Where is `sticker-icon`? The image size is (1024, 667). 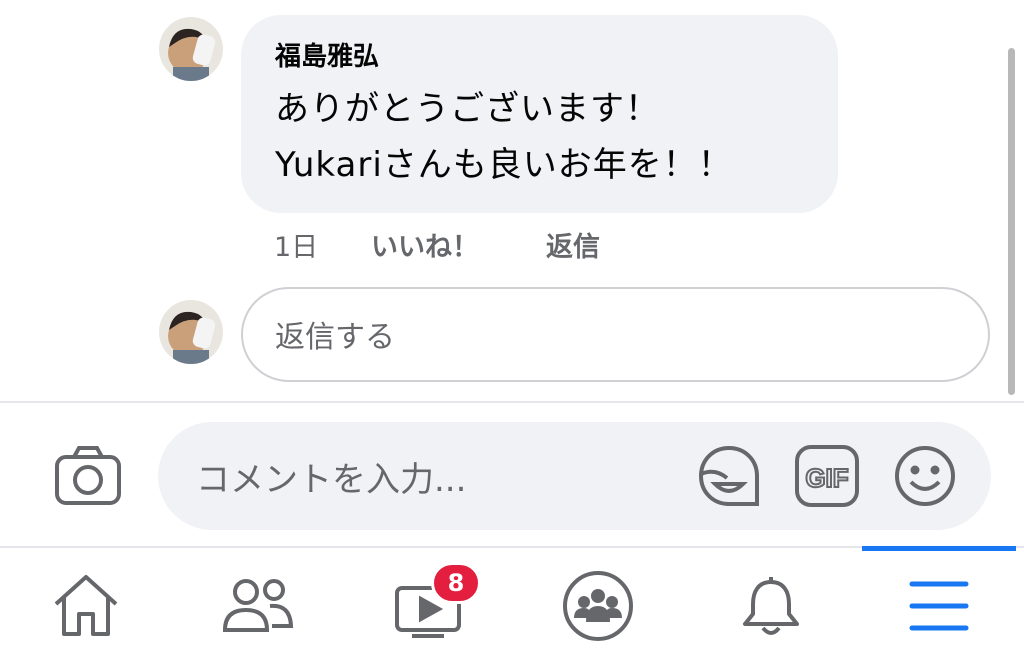 sticker-icon is located at coordinates (729, 478).